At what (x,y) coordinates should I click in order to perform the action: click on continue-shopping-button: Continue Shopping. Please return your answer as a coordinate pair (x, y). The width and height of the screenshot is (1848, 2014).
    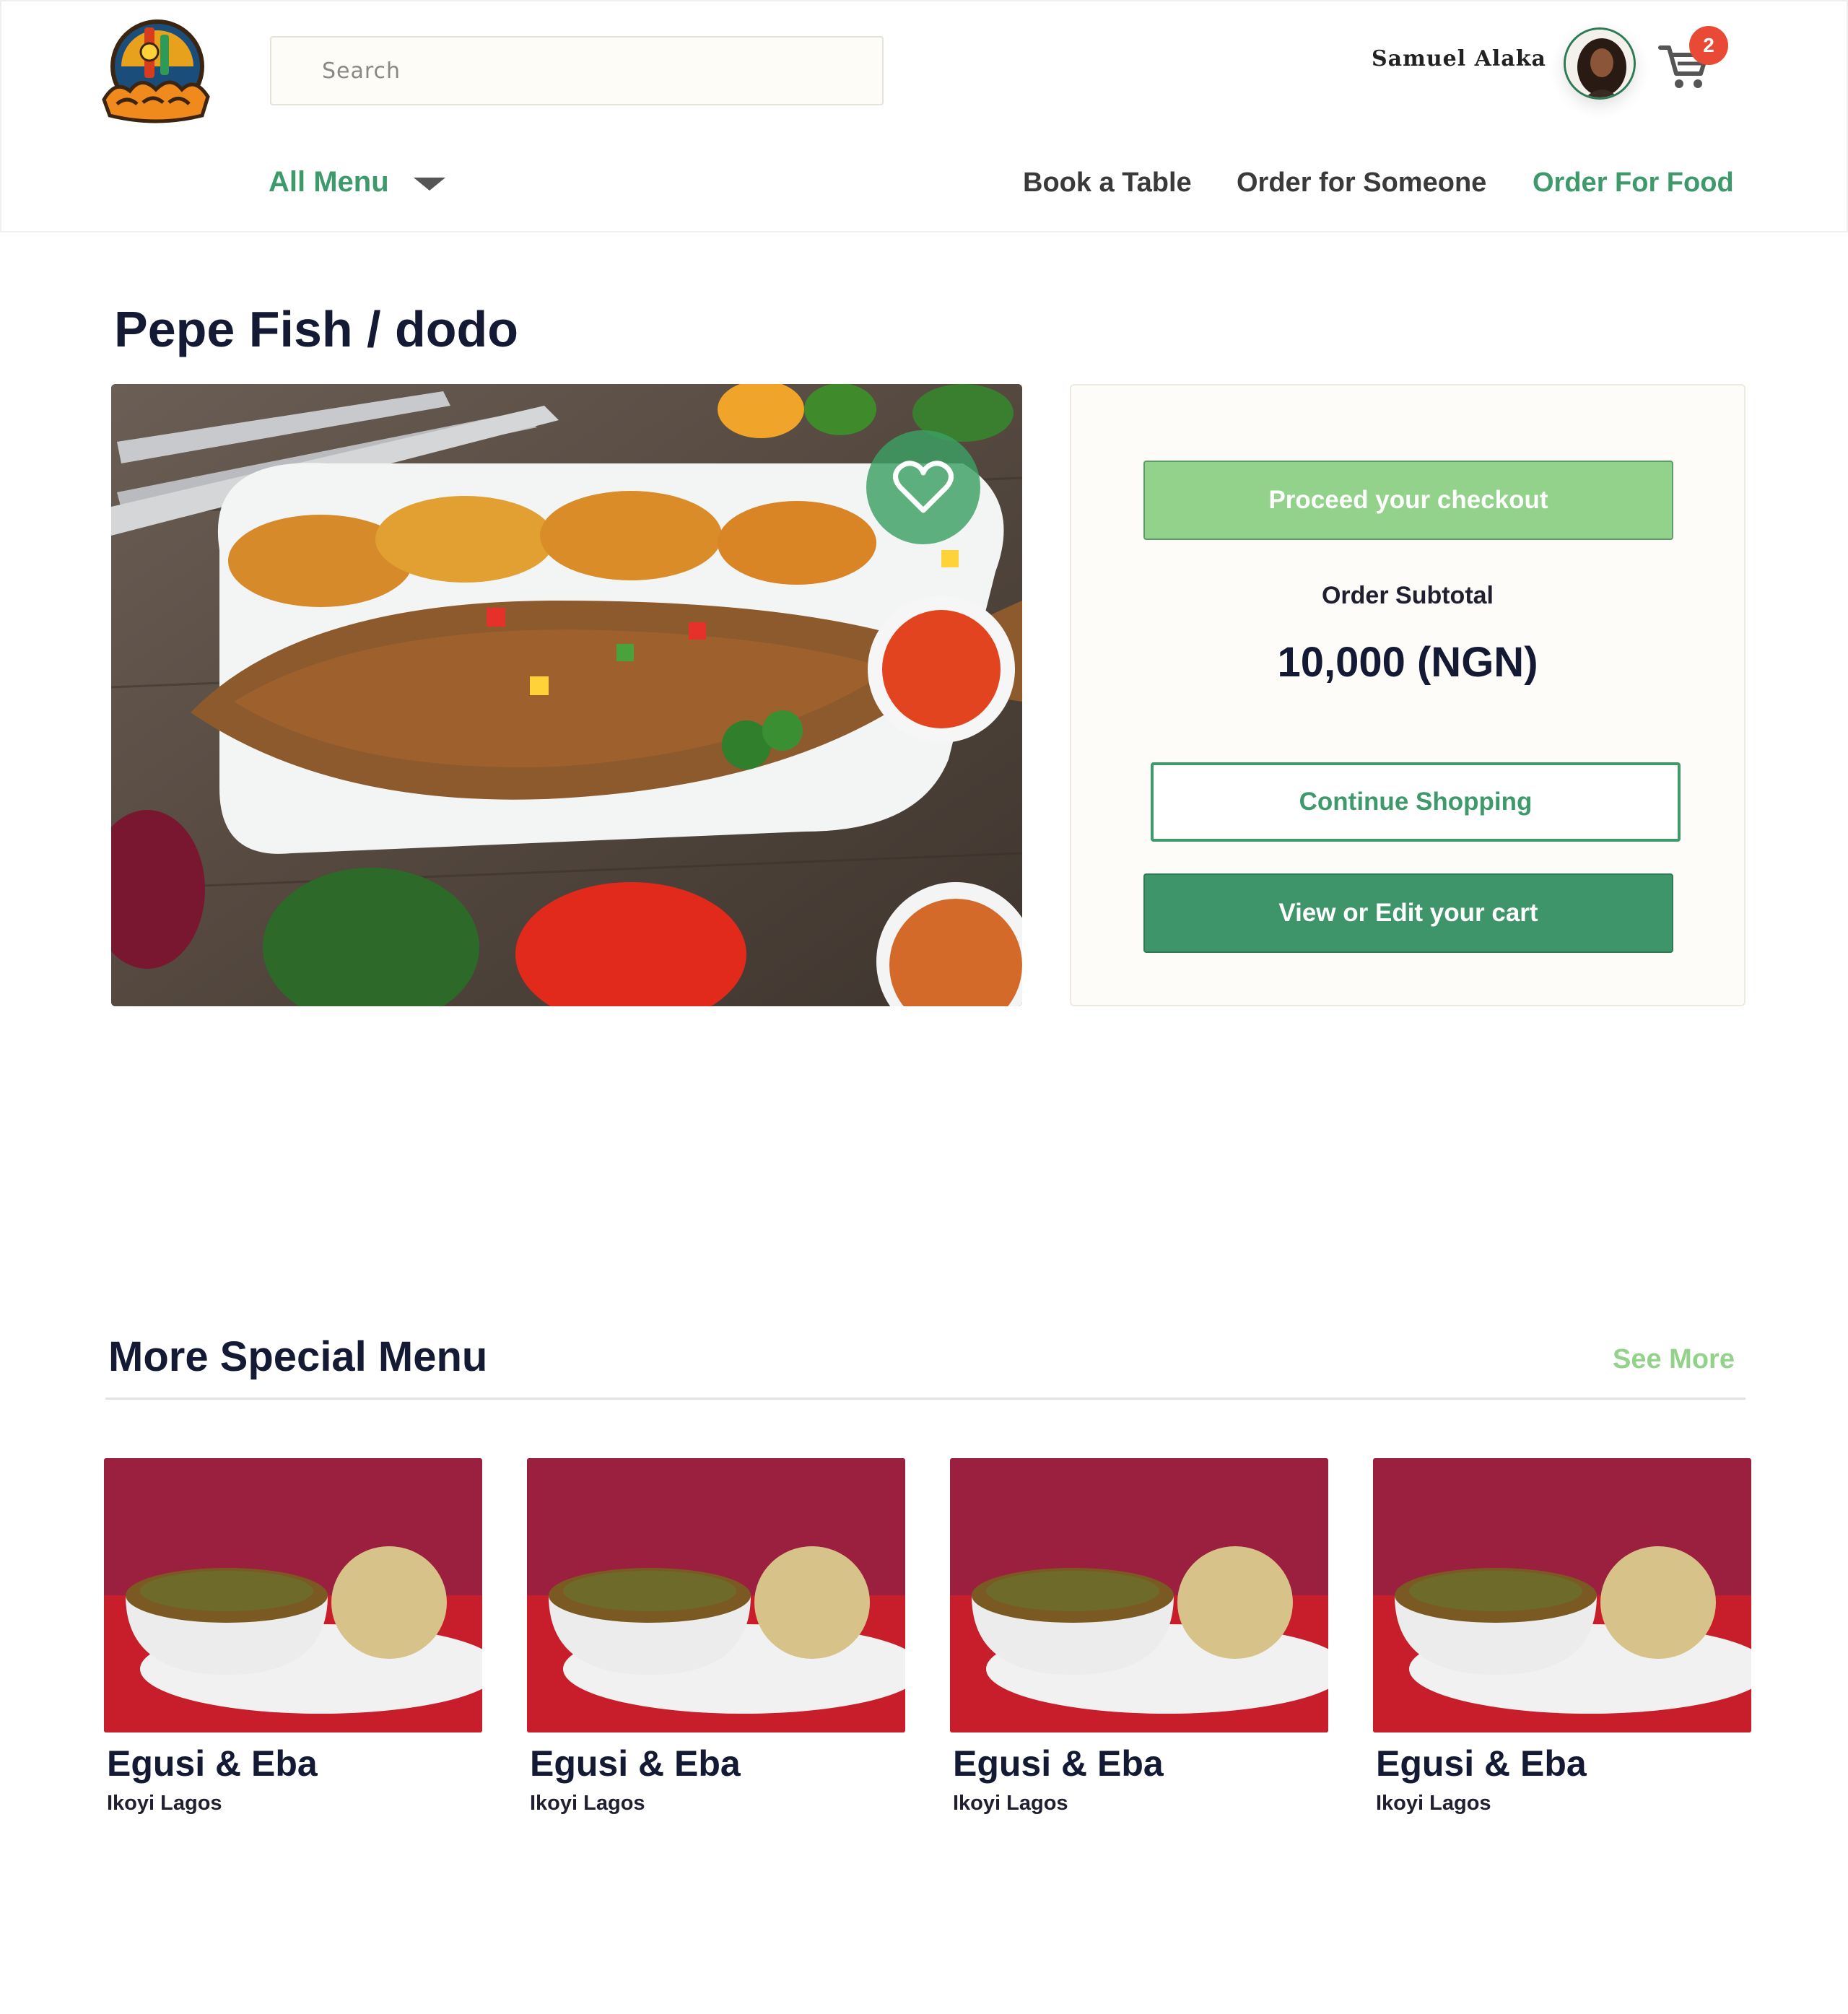
    Looking at the image, I should click on (1416, 802).